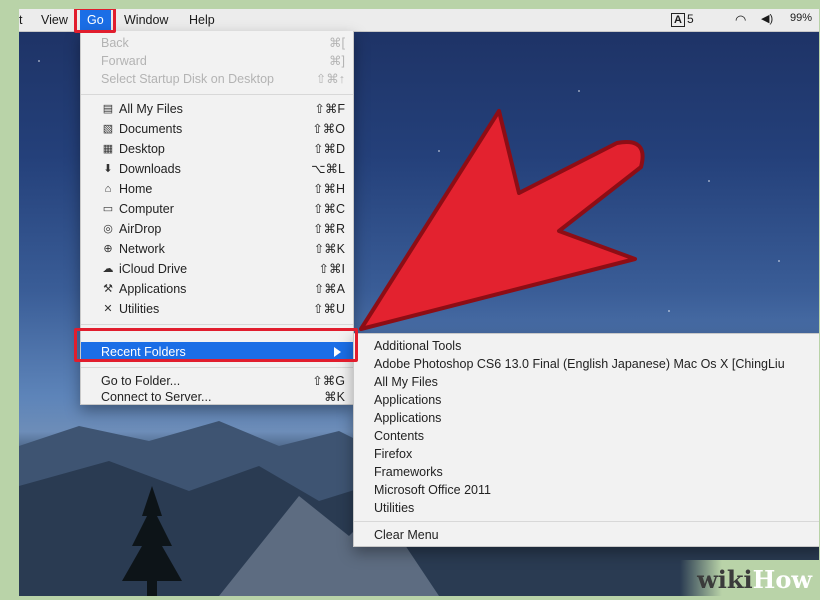 Image resolution: width=820 pixels, height=600 pixels. What do you see at coordinates (108, 129) in the screenshot?
I see `documents-icon: ▧` at bounding box center [108, 129].